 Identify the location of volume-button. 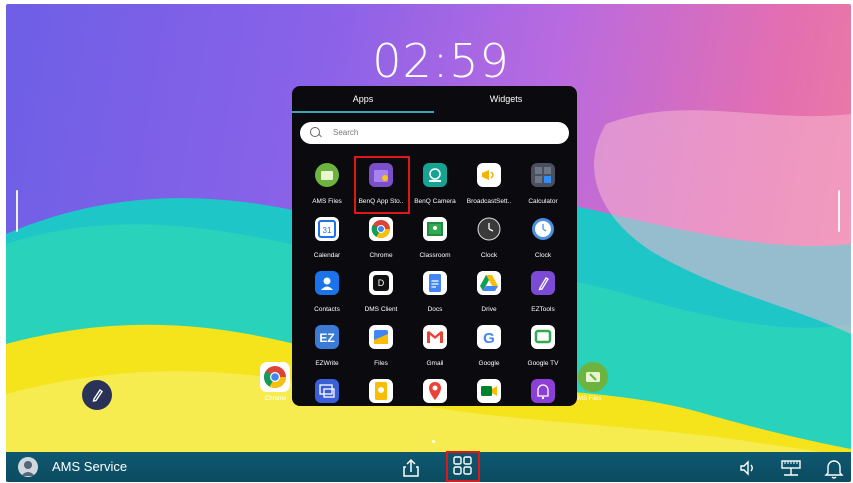
(748, 468).